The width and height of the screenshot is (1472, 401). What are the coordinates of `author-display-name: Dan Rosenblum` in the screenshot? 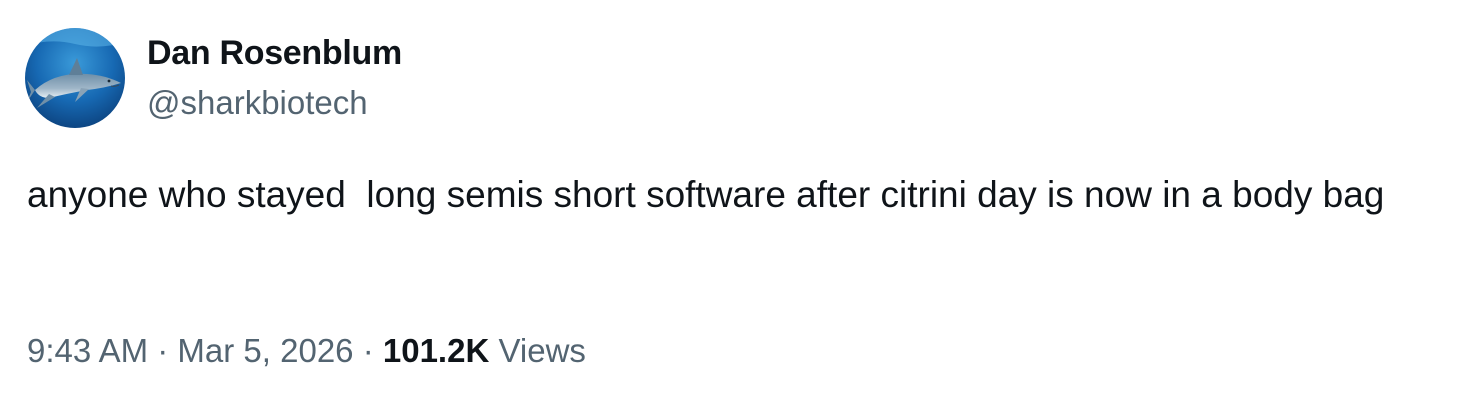 It's located at (274, 53).